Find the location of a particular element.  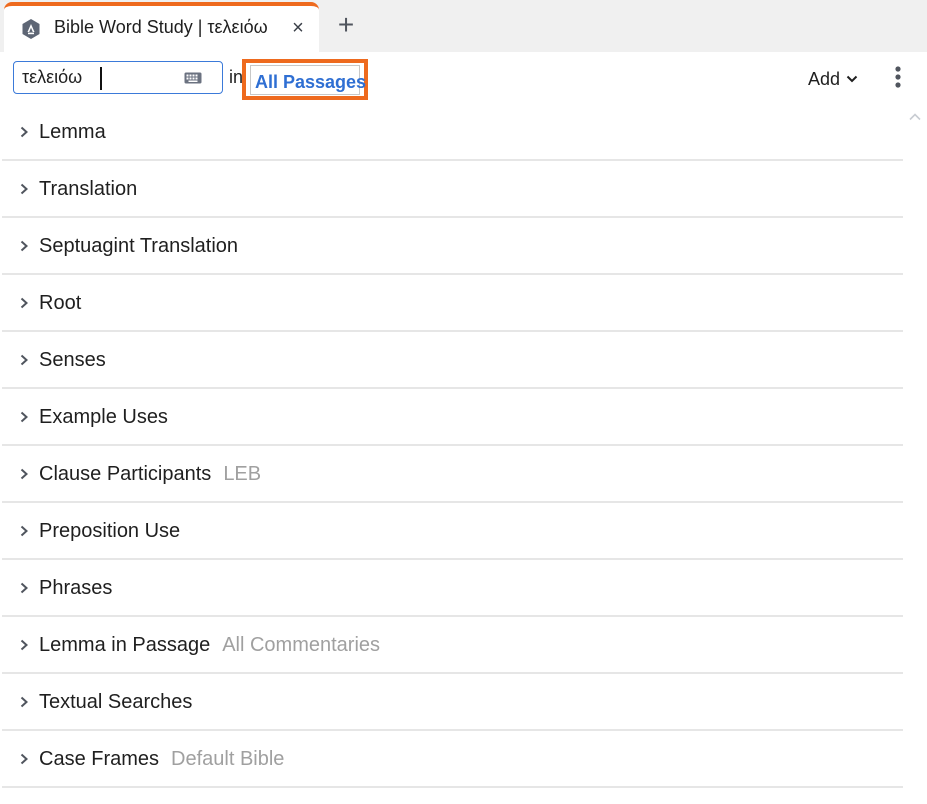

section-label: Case Frames is located at coordinates (99, 759).